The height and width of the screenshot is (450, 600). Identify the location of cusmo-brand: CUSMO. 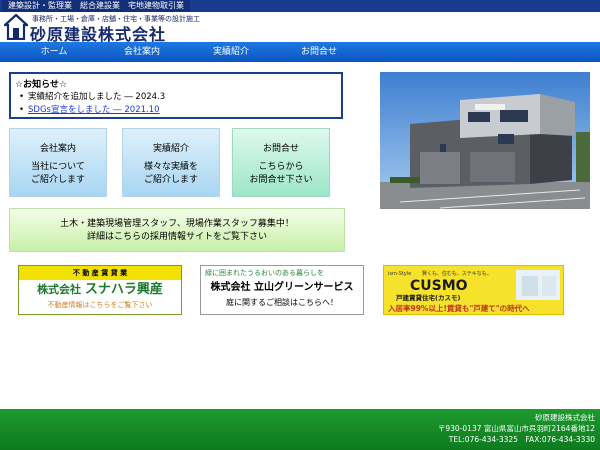
(439, 286).